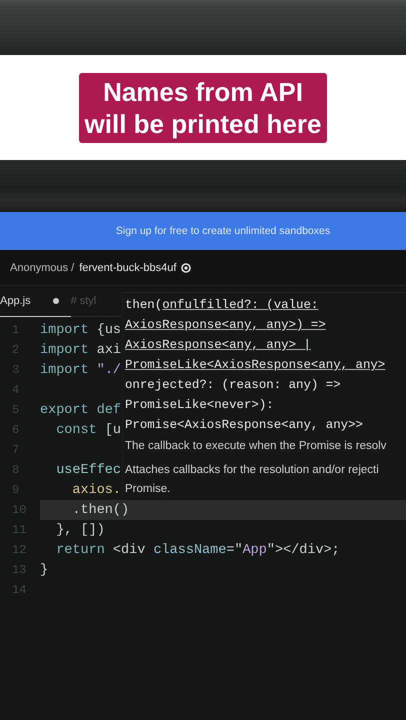 The width and height of the screenshot is (406, 720). What do you see at coordinates (100, 510) in the screenshot?
I see `code-line: .then()` at bounding box center [100, 510].